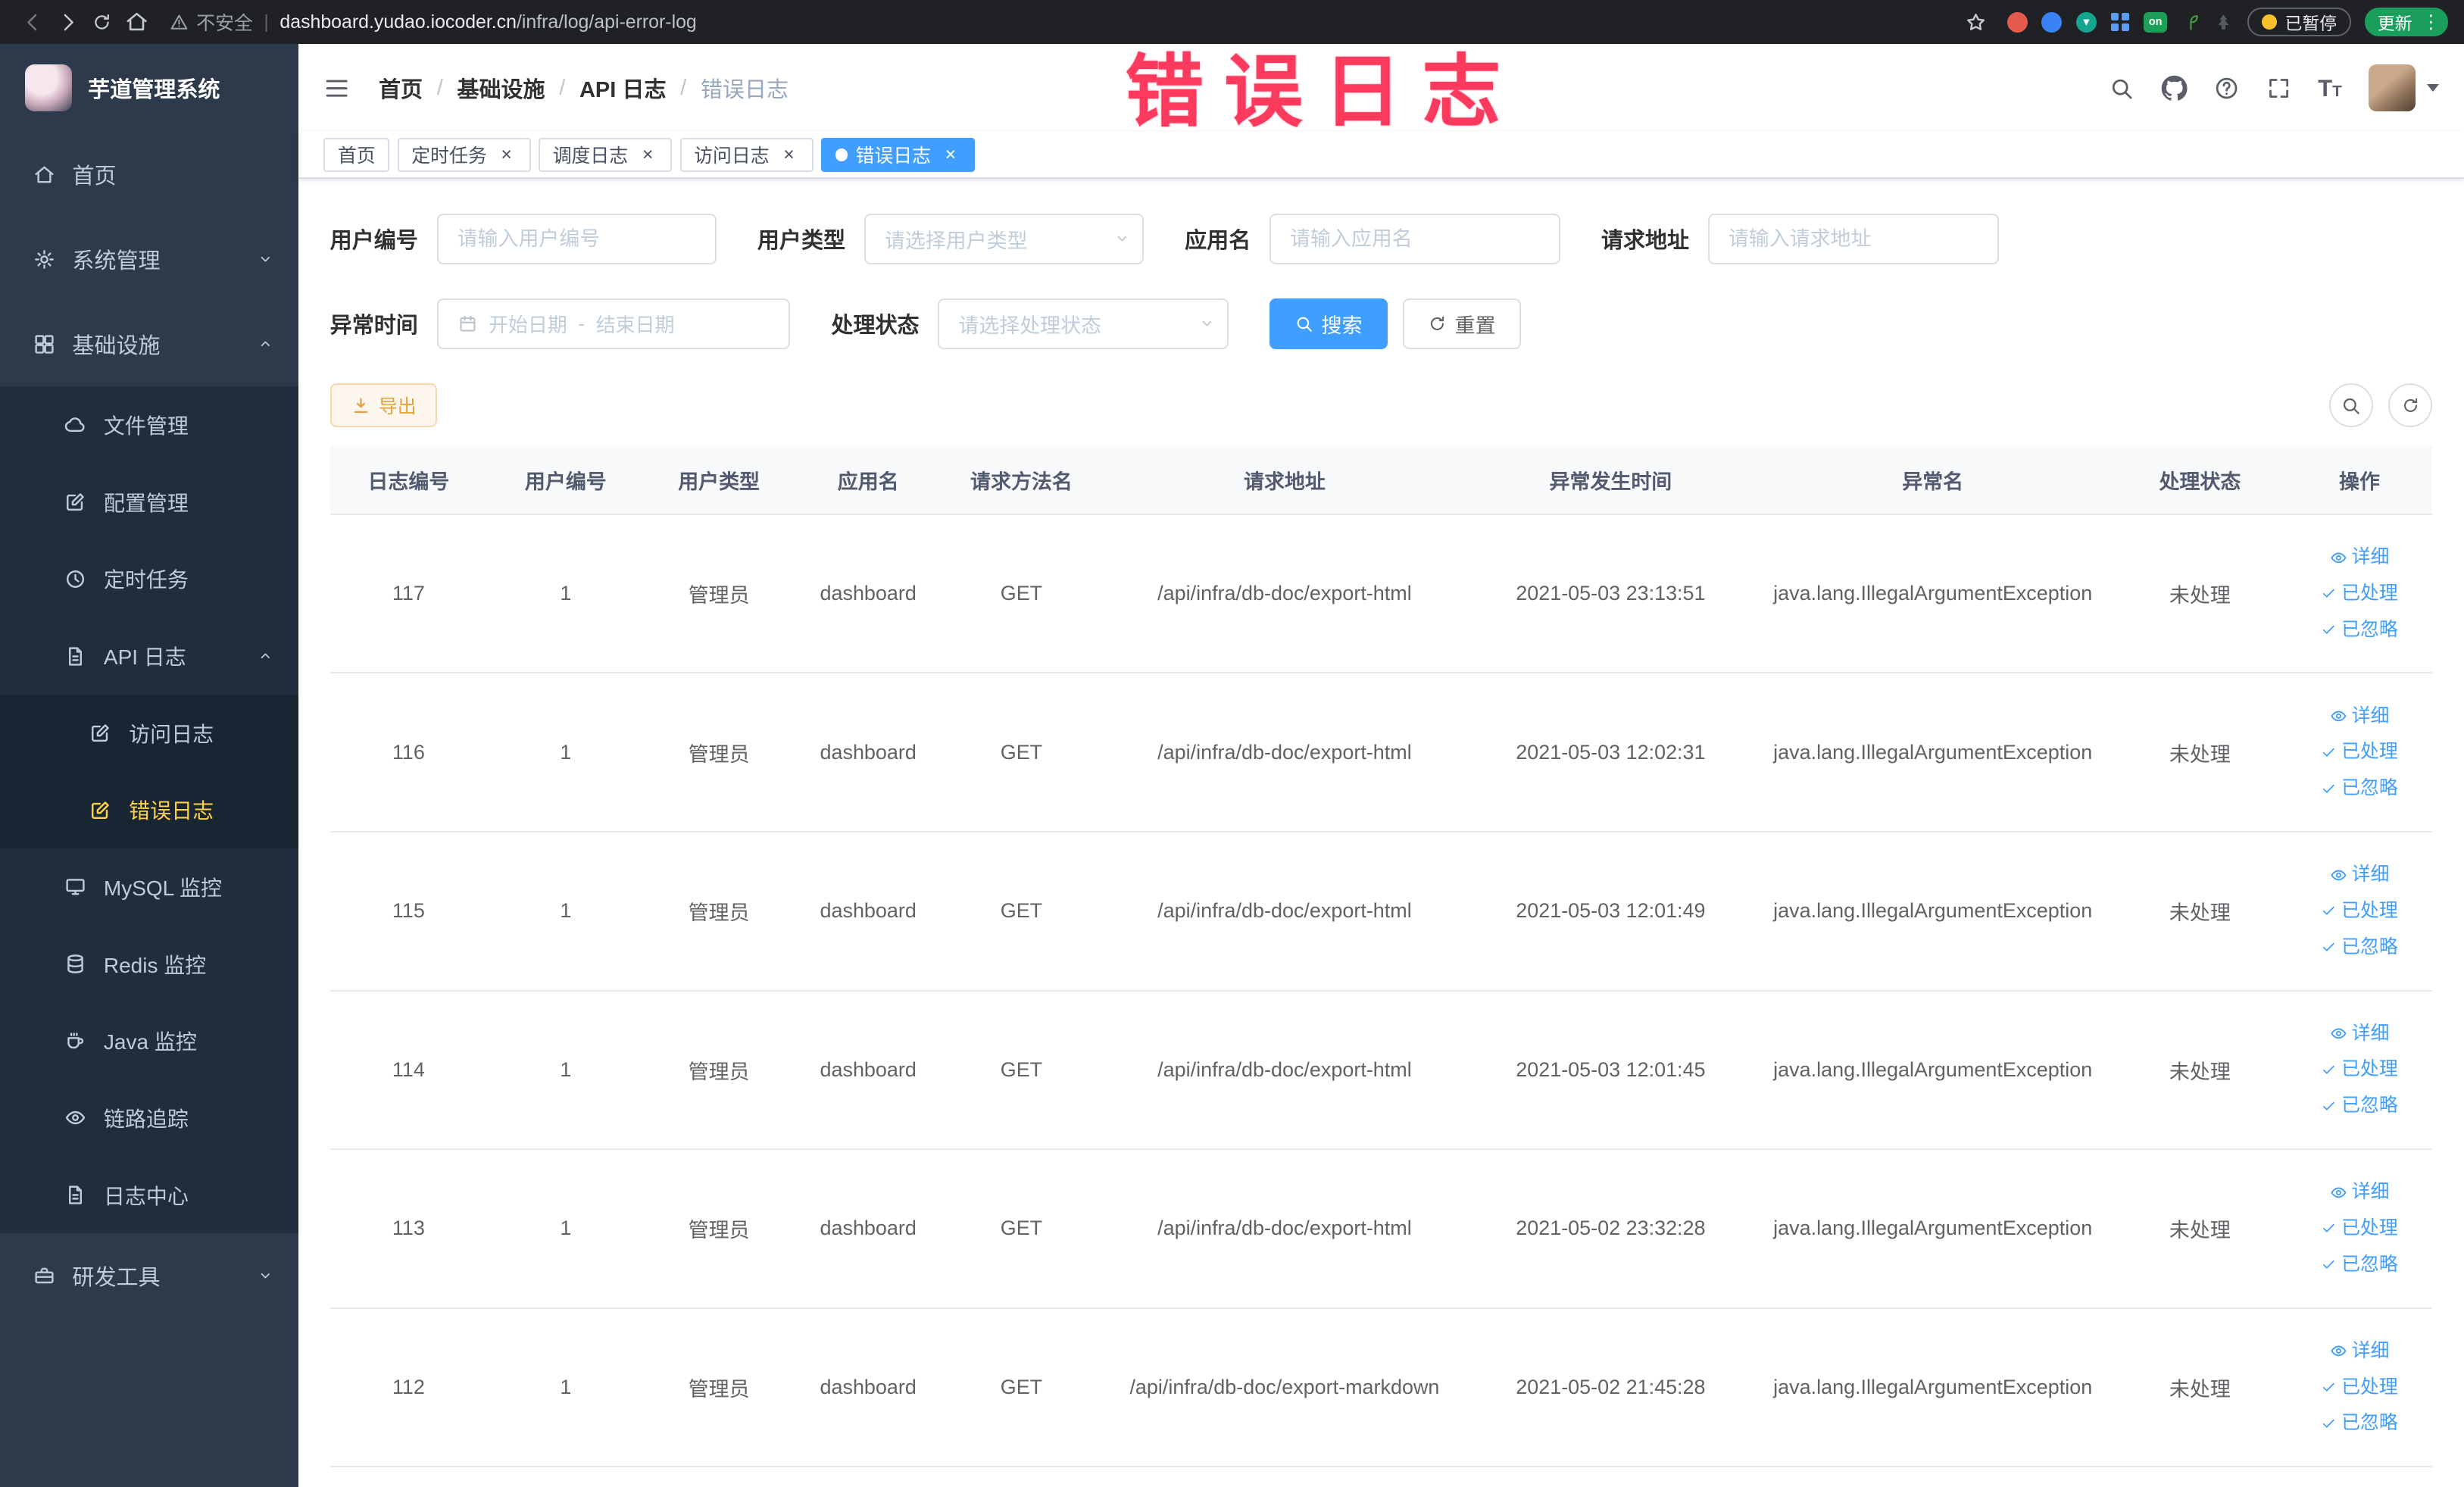  Describe the element at coordinates (746, 155) in the screenshot. I see `tab-3: 访问日志 ×` at that location.